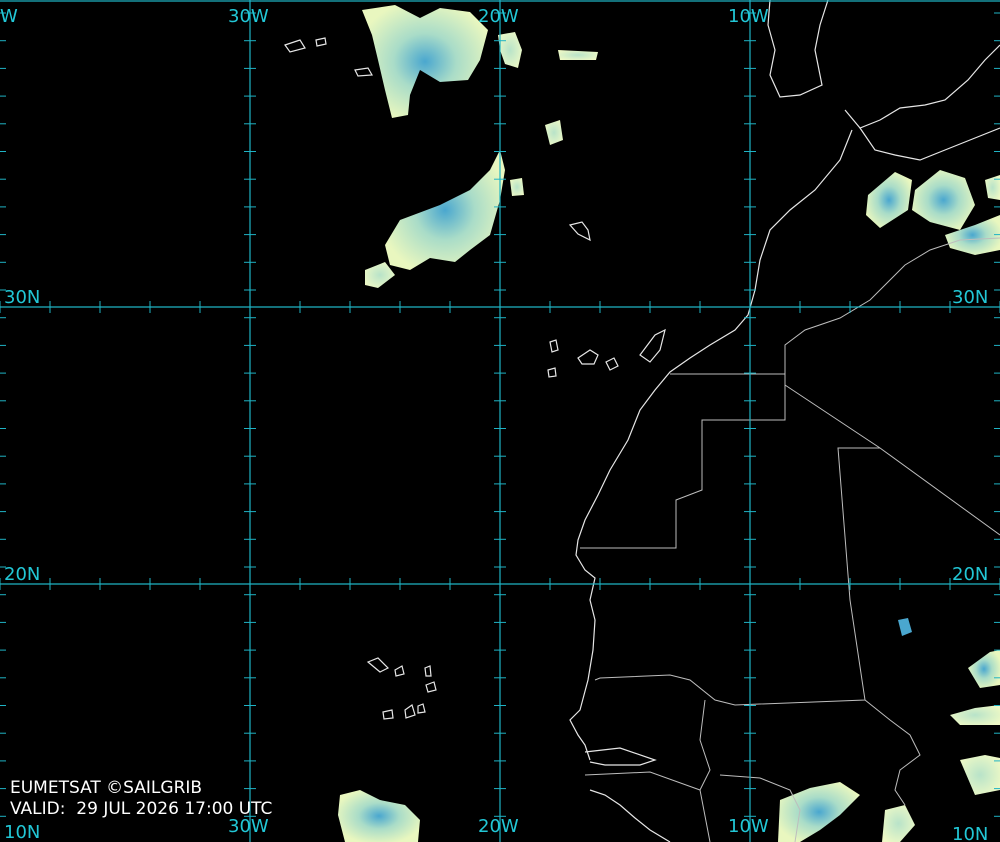 The width and height of the screenshot is (1000, 842). What do you see at coordinates (984, 669) in the screenshot?
I see `cloud-sahel-east` at bounding box center [984, 669].